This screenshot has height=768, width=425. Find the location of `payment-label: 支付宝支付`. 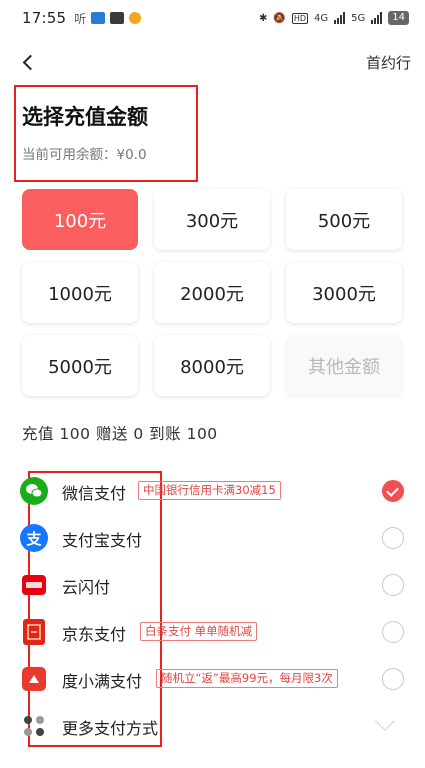

payment-label: 支付宝支付 is located at coordinates (102, 540).